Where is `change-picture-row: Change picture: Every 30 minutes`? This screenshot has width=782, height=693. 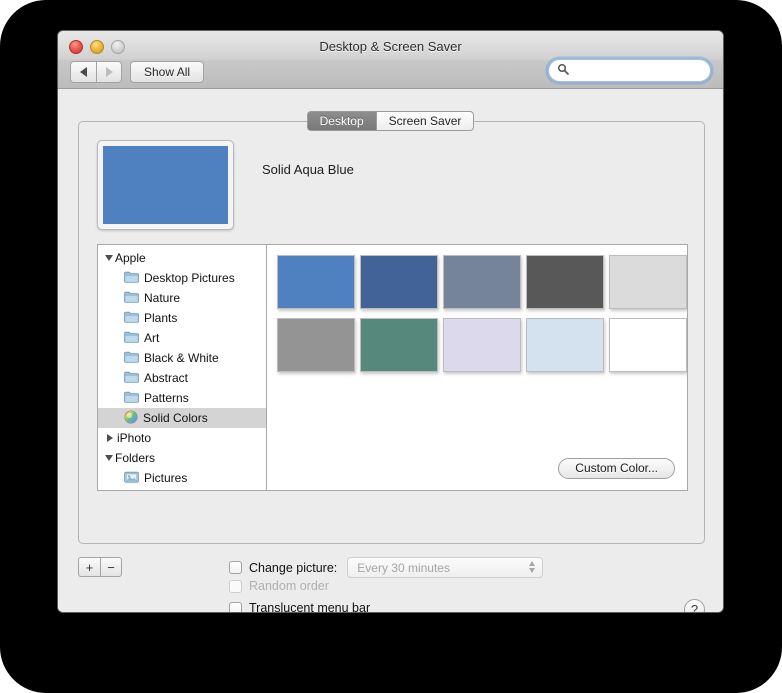
change-picture-row: Change picture: Every 30 minutes is located at coordinates (386, 567).